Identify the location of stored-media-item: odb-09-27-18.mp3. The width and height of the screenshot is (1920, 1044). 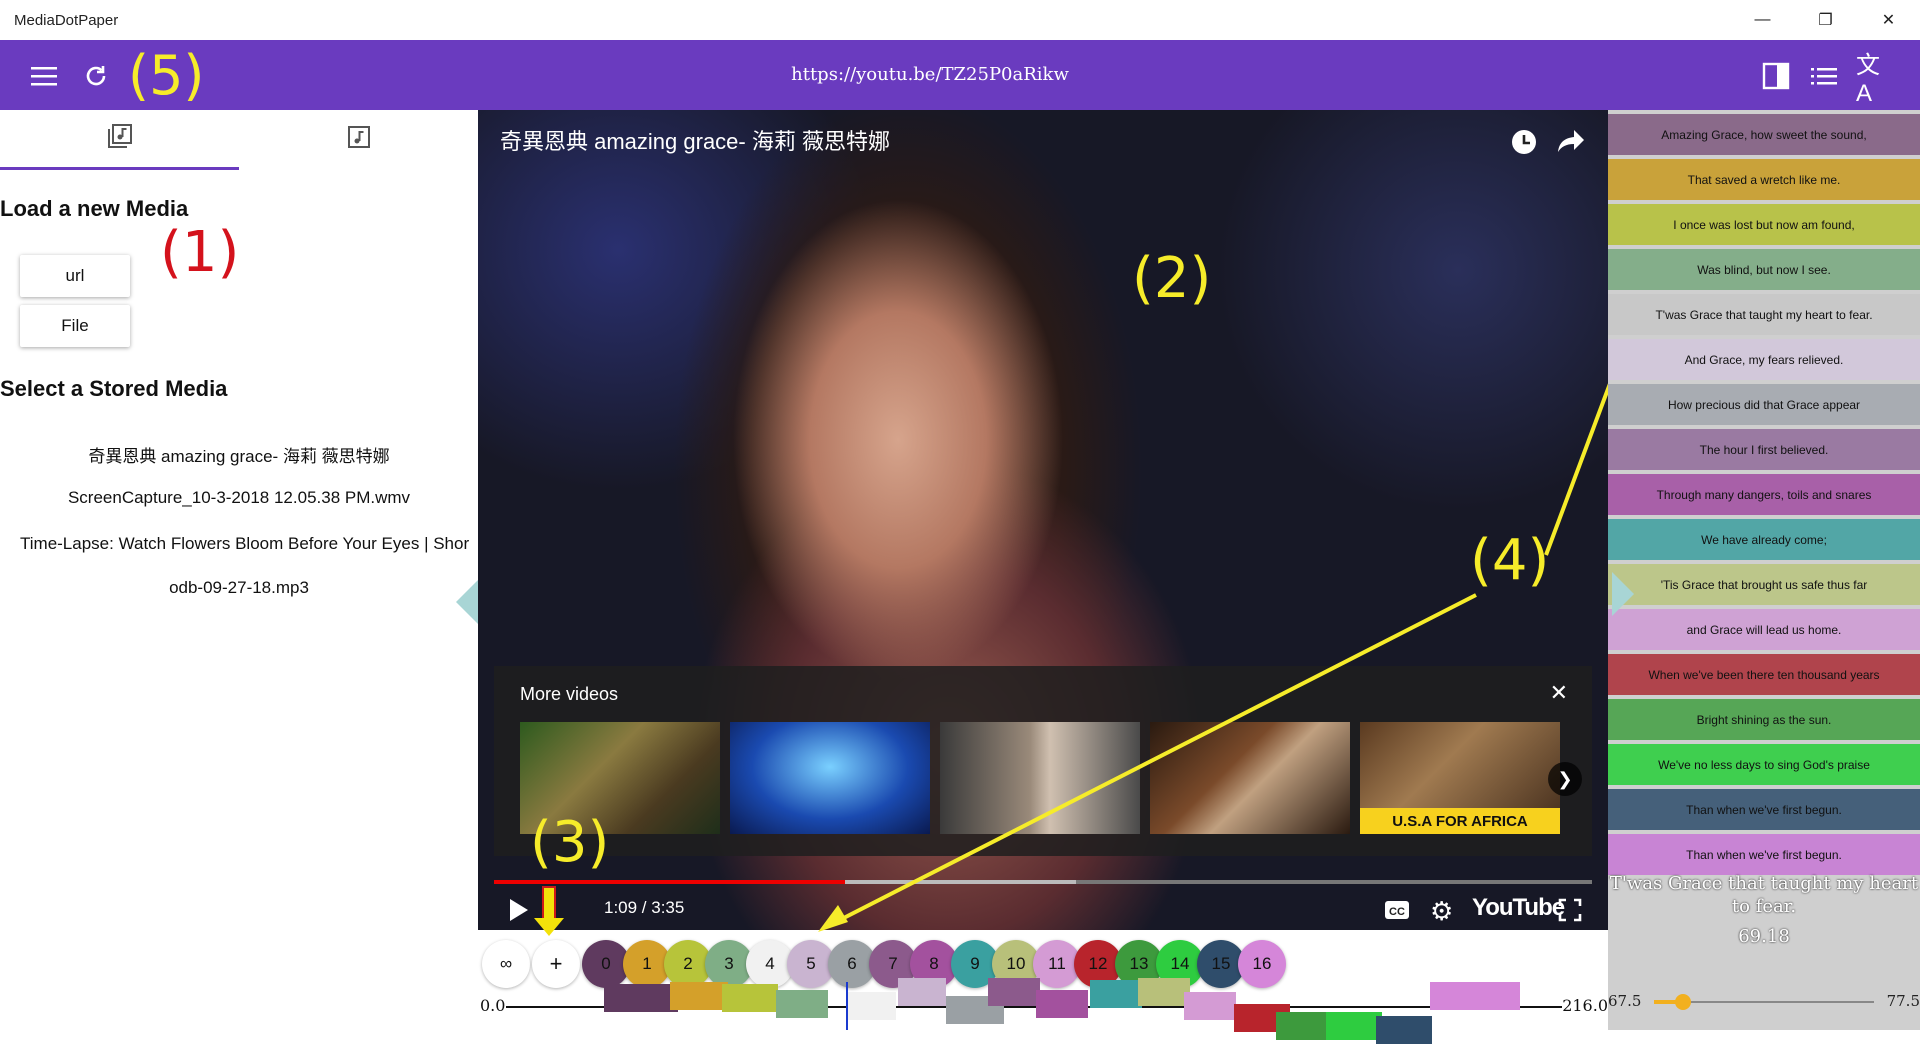
(239, 588).